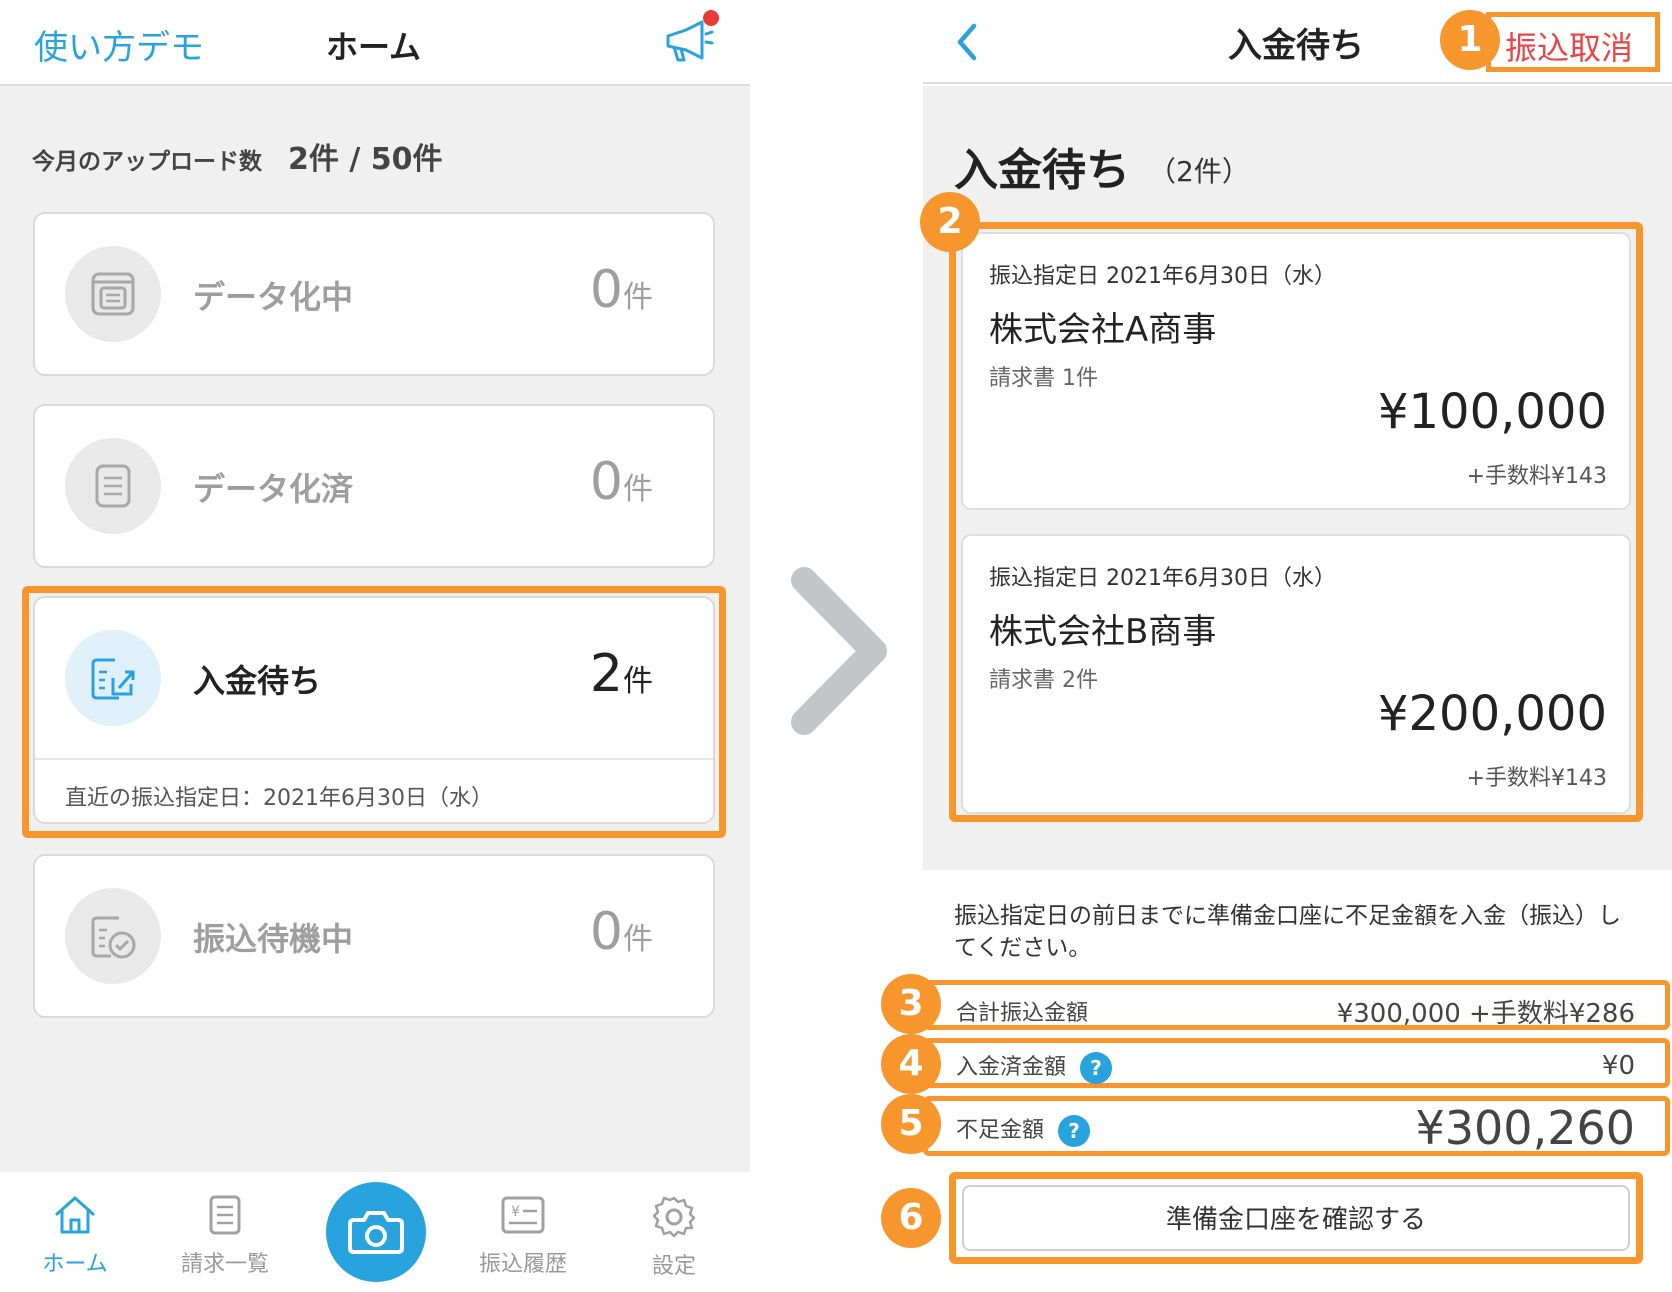 This screenshot has width=1672, height=1292. What do you see at coordinates (674, 1217) in the screenshot?
I see `settings-icon` at bounding box center [674, 1217].